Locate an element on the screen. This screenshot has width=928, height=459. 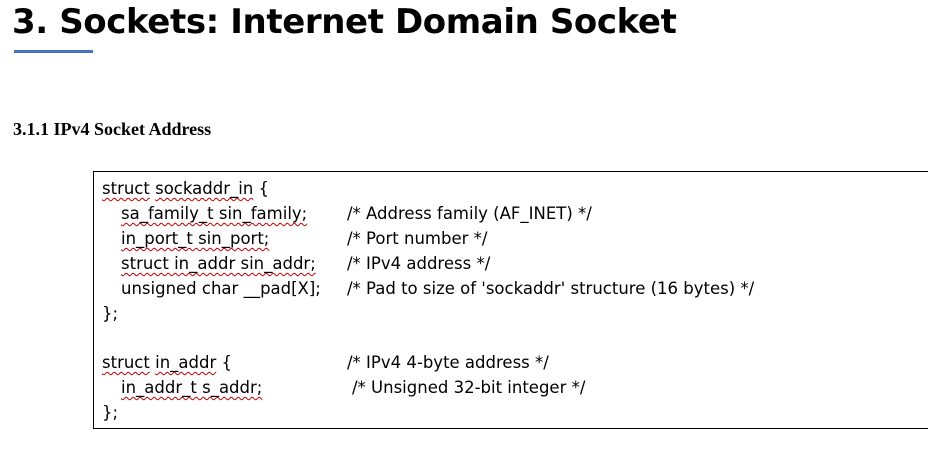
code-line-sockaddr-in-open: struct sockaddr_in { is located at coordinates (185, 189).